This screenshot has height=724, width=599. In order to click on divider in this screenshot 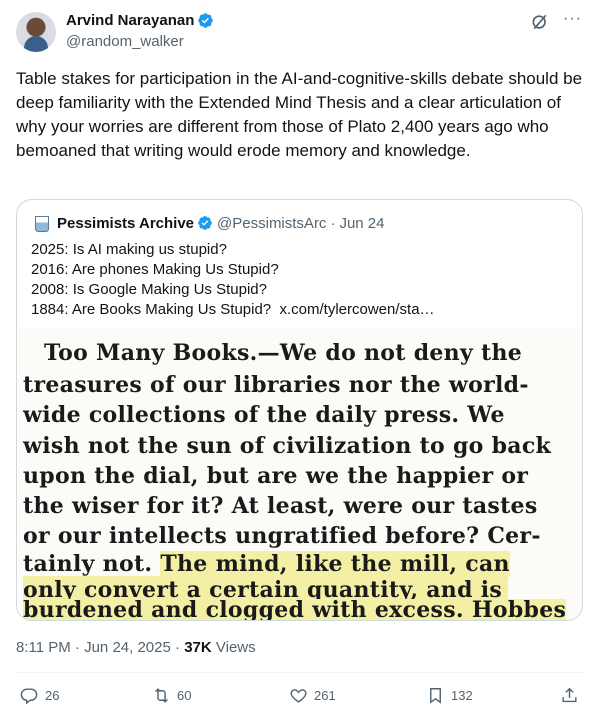, I will do `click(300, 672)`.